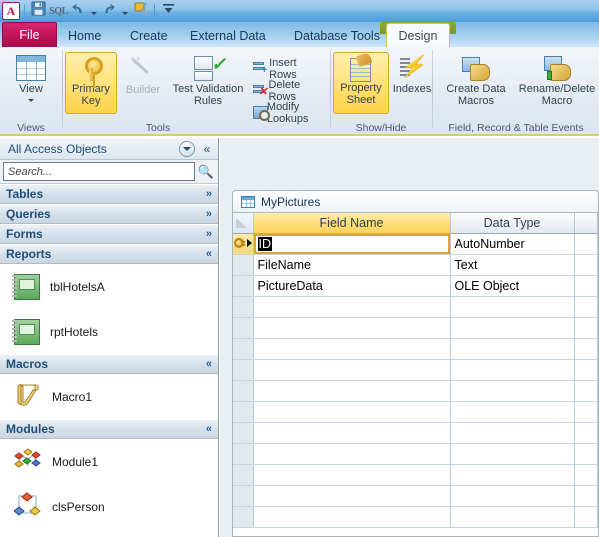 The height and width of the screenshot is (537, 599). I want to click on tab-design: Design, so click(418, 35).